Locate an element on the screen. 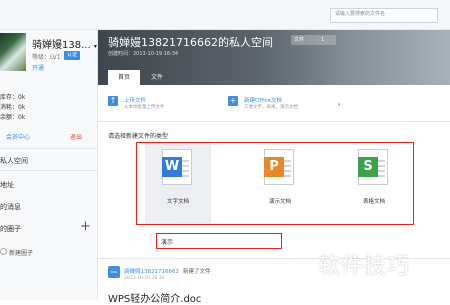  top-bar: 请输入要搜索的文件名 is located at coordinates (225, 15).